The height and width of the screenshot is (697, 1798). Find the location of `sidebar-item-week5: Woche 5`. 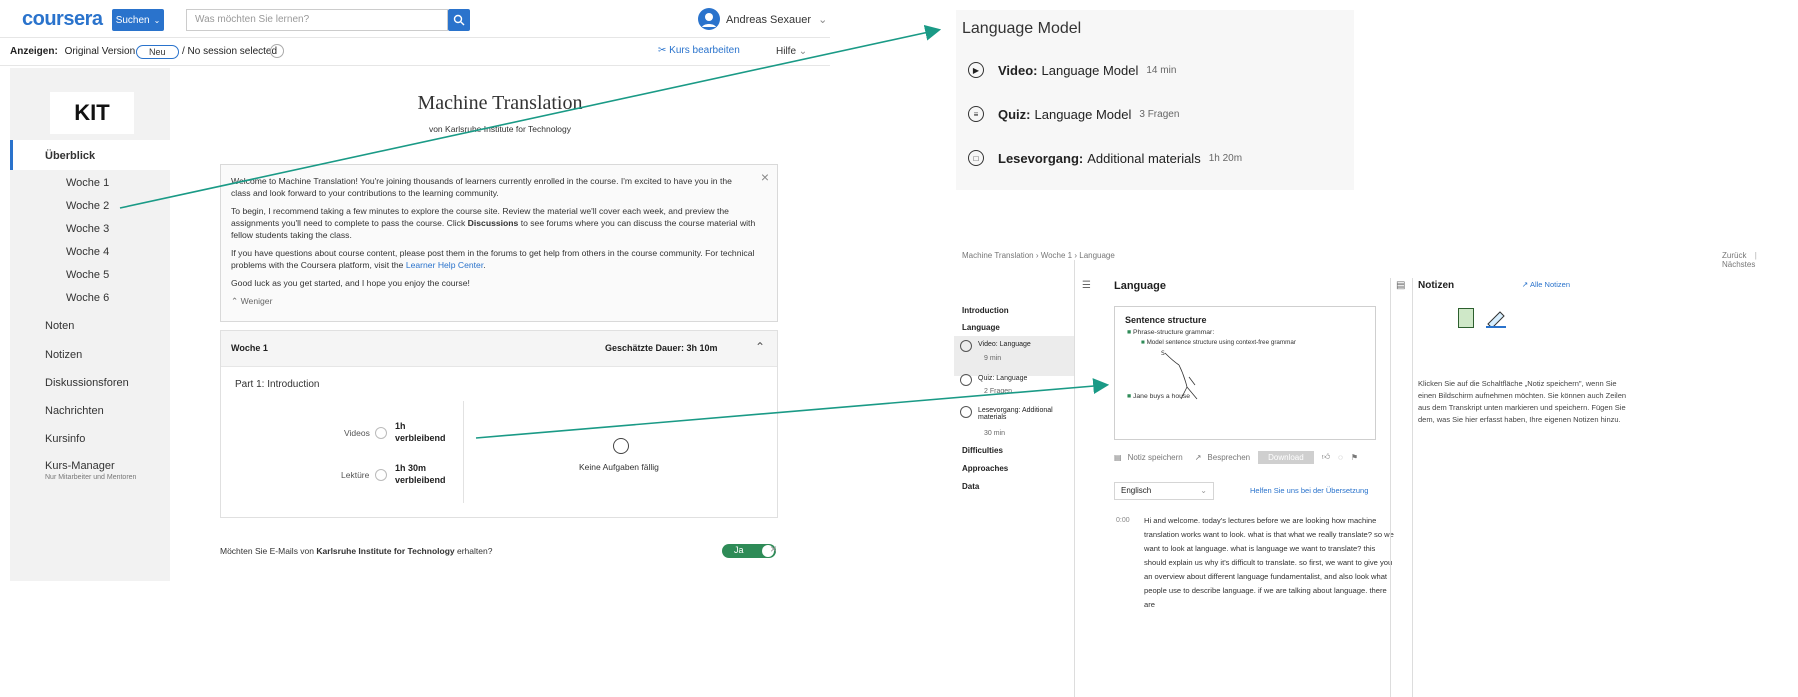

sidebar-item-week5: Woche 5 is located at coordinates (146, 275).